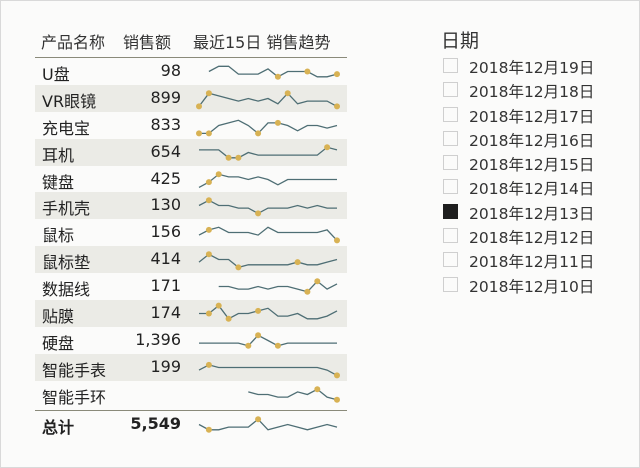 This screenshot has width=640, height=468. What do you see at coordinates (191, 71) in the screenshot?
I see `table-row: U盘 98` at bounding box center [191, 71].